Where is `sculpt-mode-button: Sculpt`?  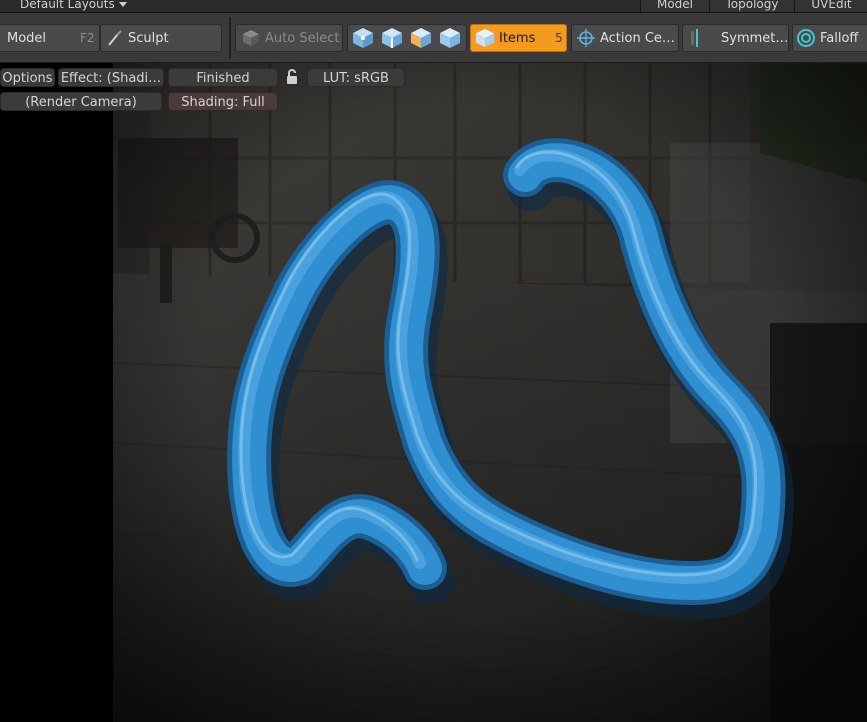
sculpt-mode-button: Sculpt is located at coordinates (161, 38).